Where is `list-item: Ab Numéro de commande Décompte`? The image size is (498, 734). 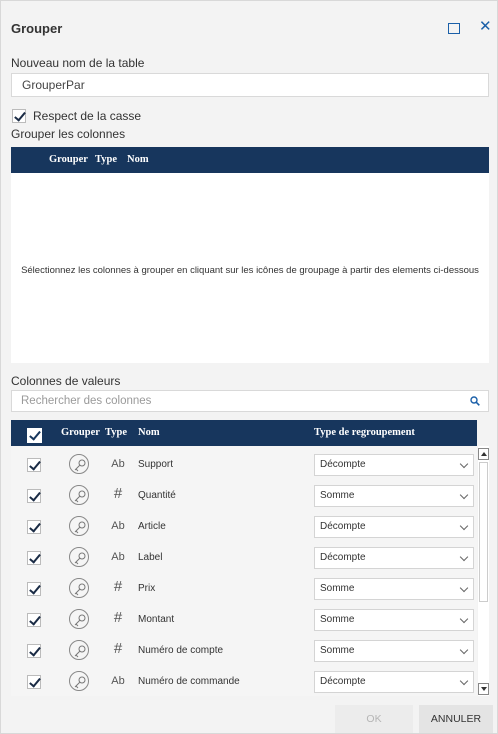
list-item: Ab Numéro de commande Décompte is located at coordinates (244, 680).